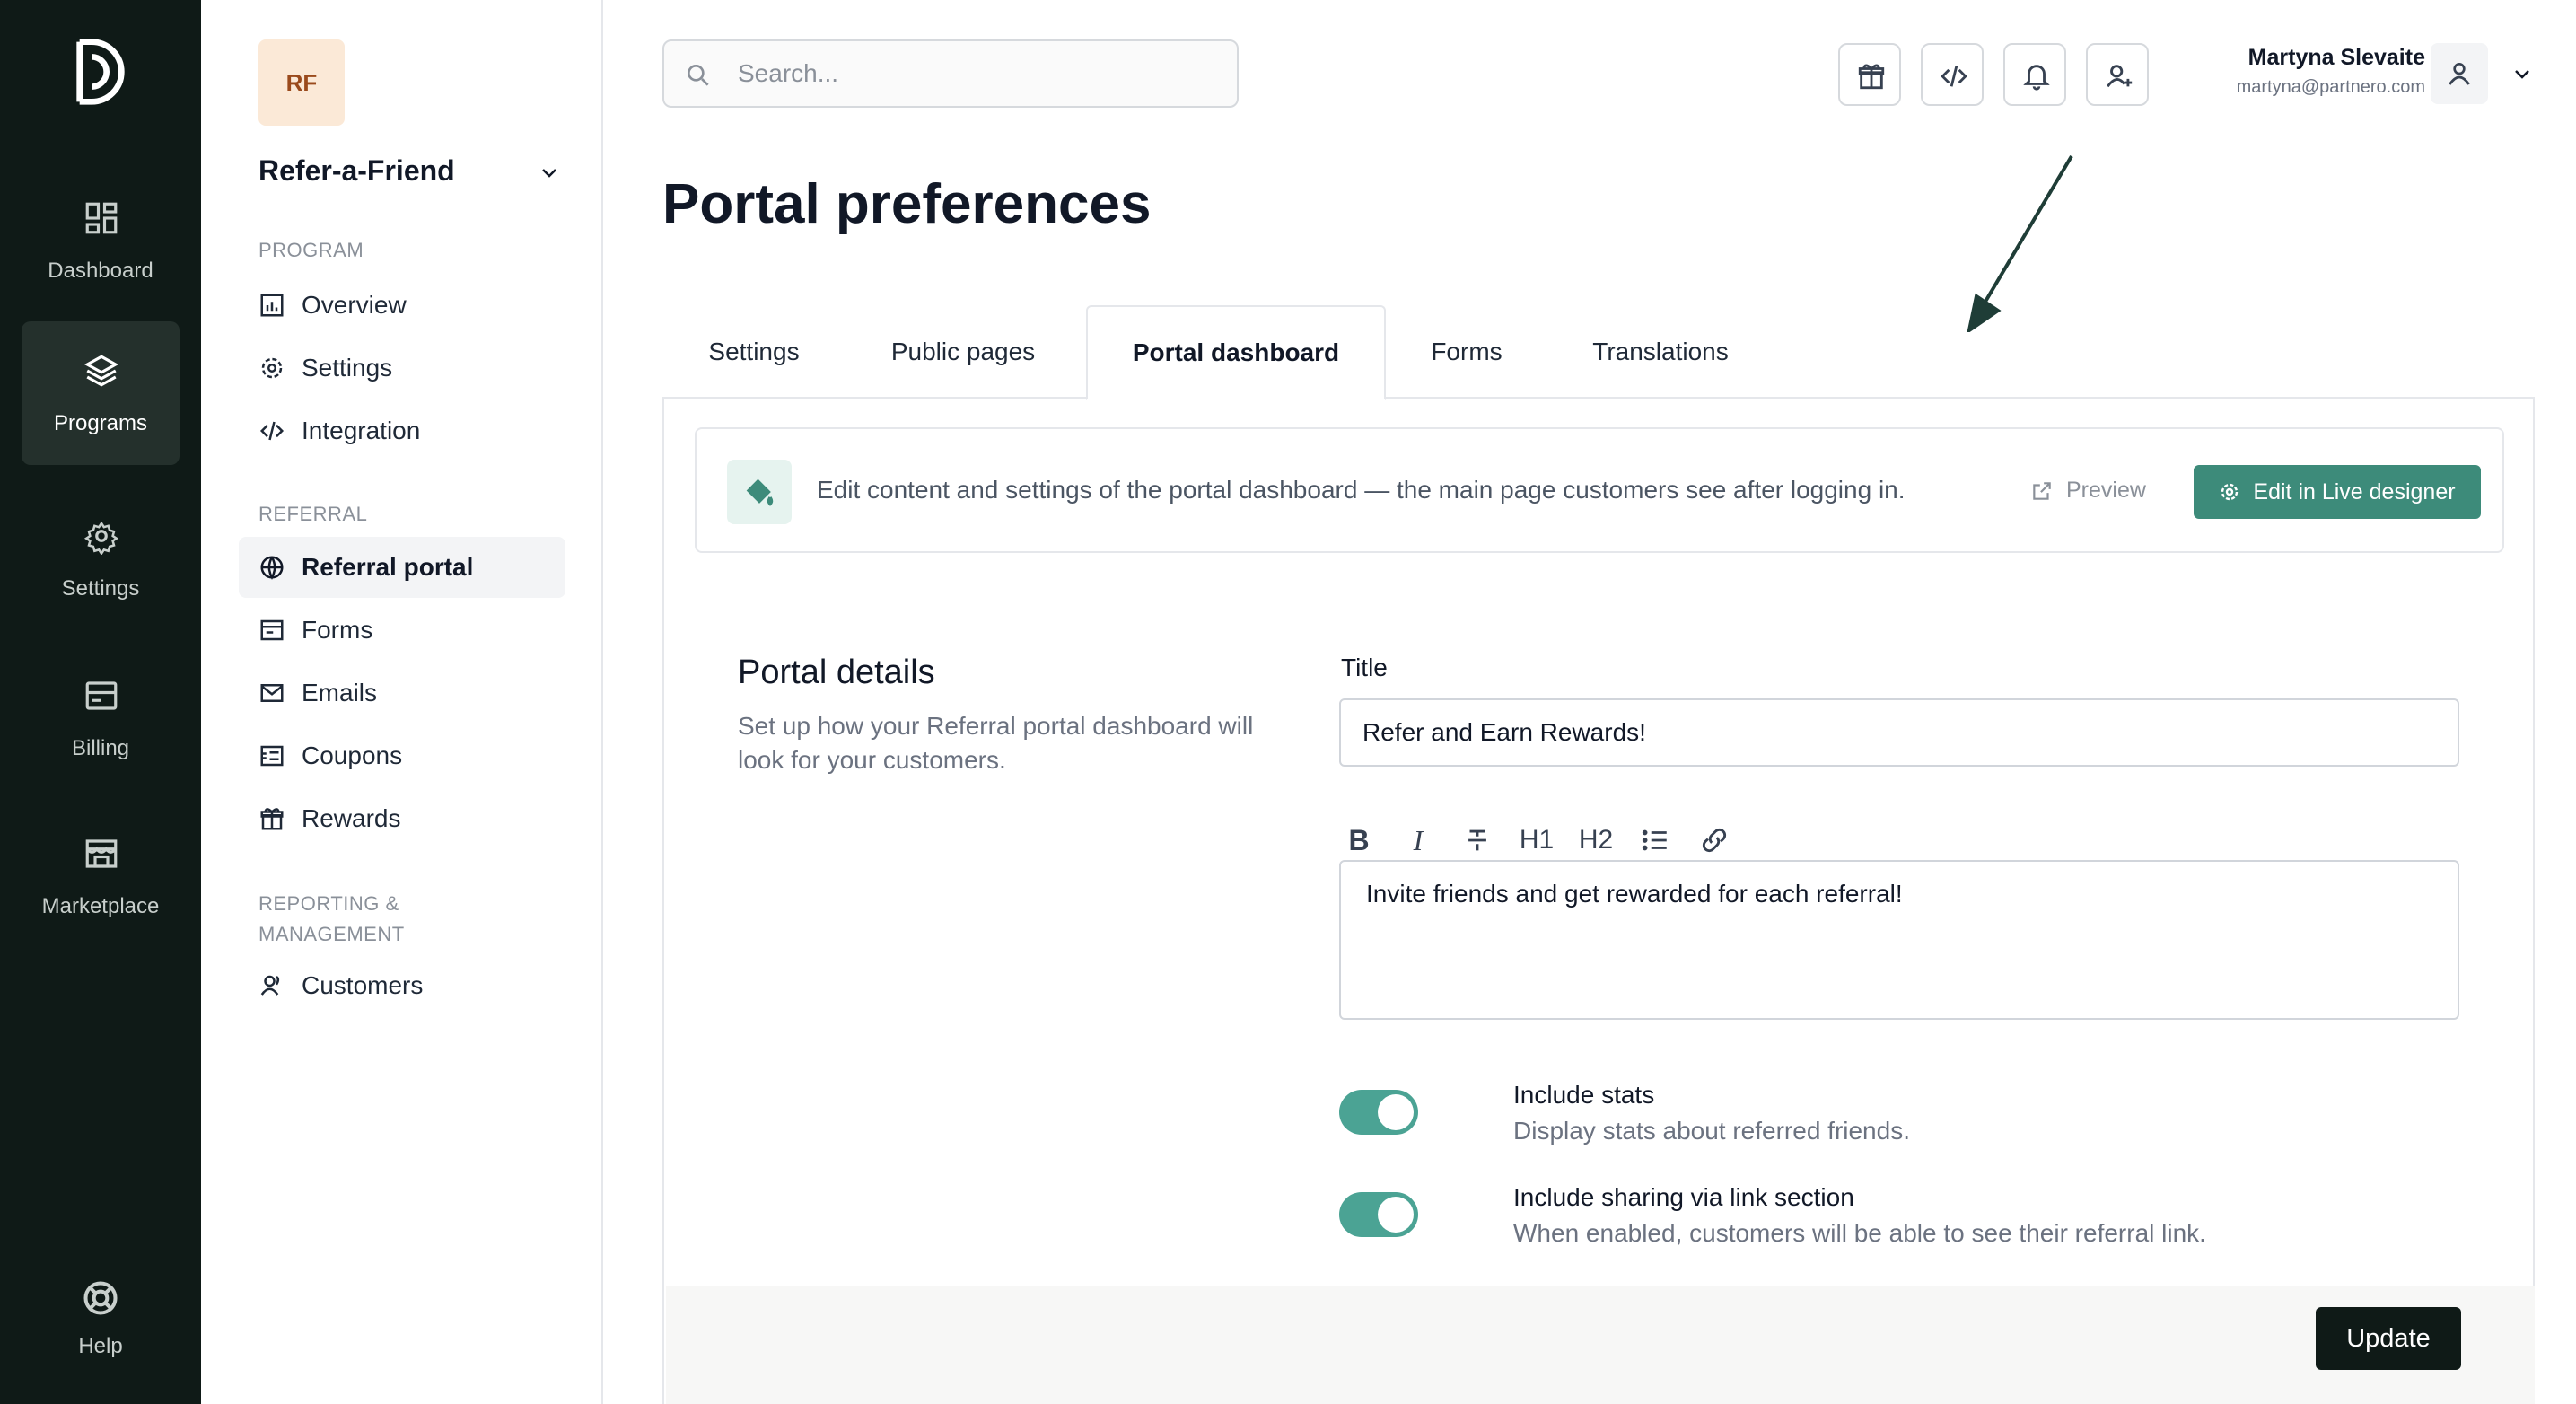 This screenshot has height=1404, width=2576. I want to click on form-icon, so click(272, 630).